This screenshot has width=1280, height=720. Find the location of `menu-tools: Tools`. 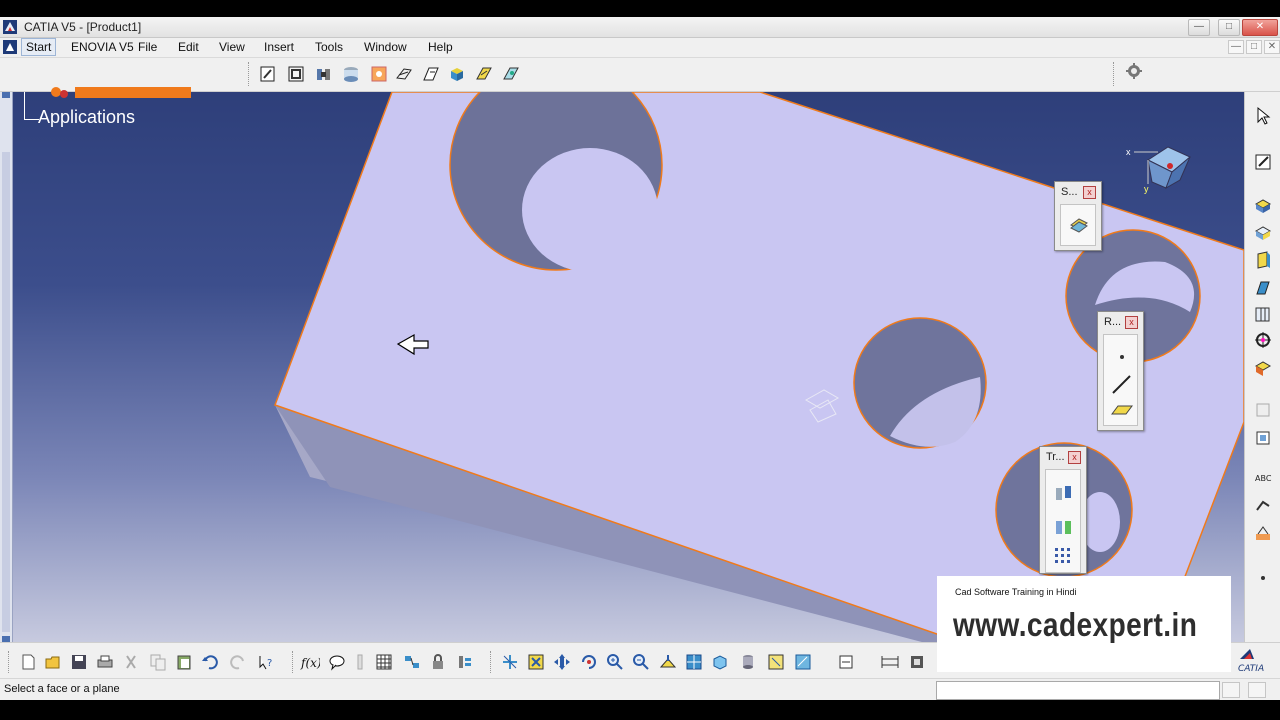

menu-tools: Tools is located at coordinates (329, 47).